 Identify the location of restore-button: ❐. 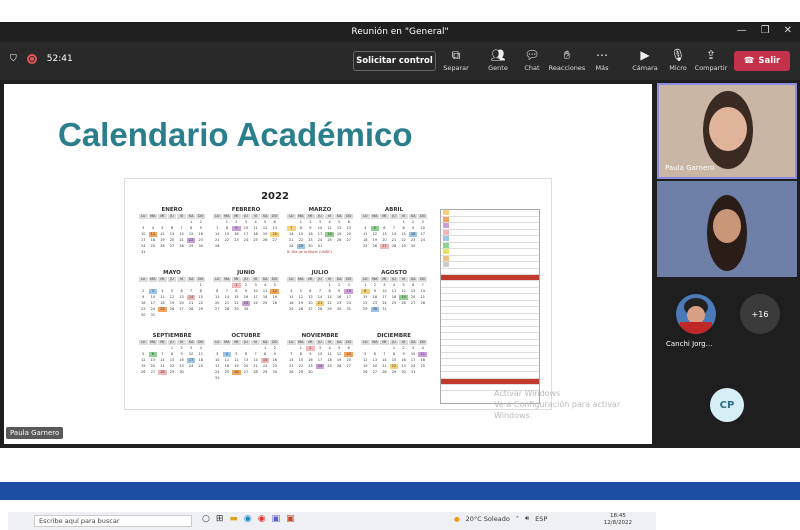
(765, 30).